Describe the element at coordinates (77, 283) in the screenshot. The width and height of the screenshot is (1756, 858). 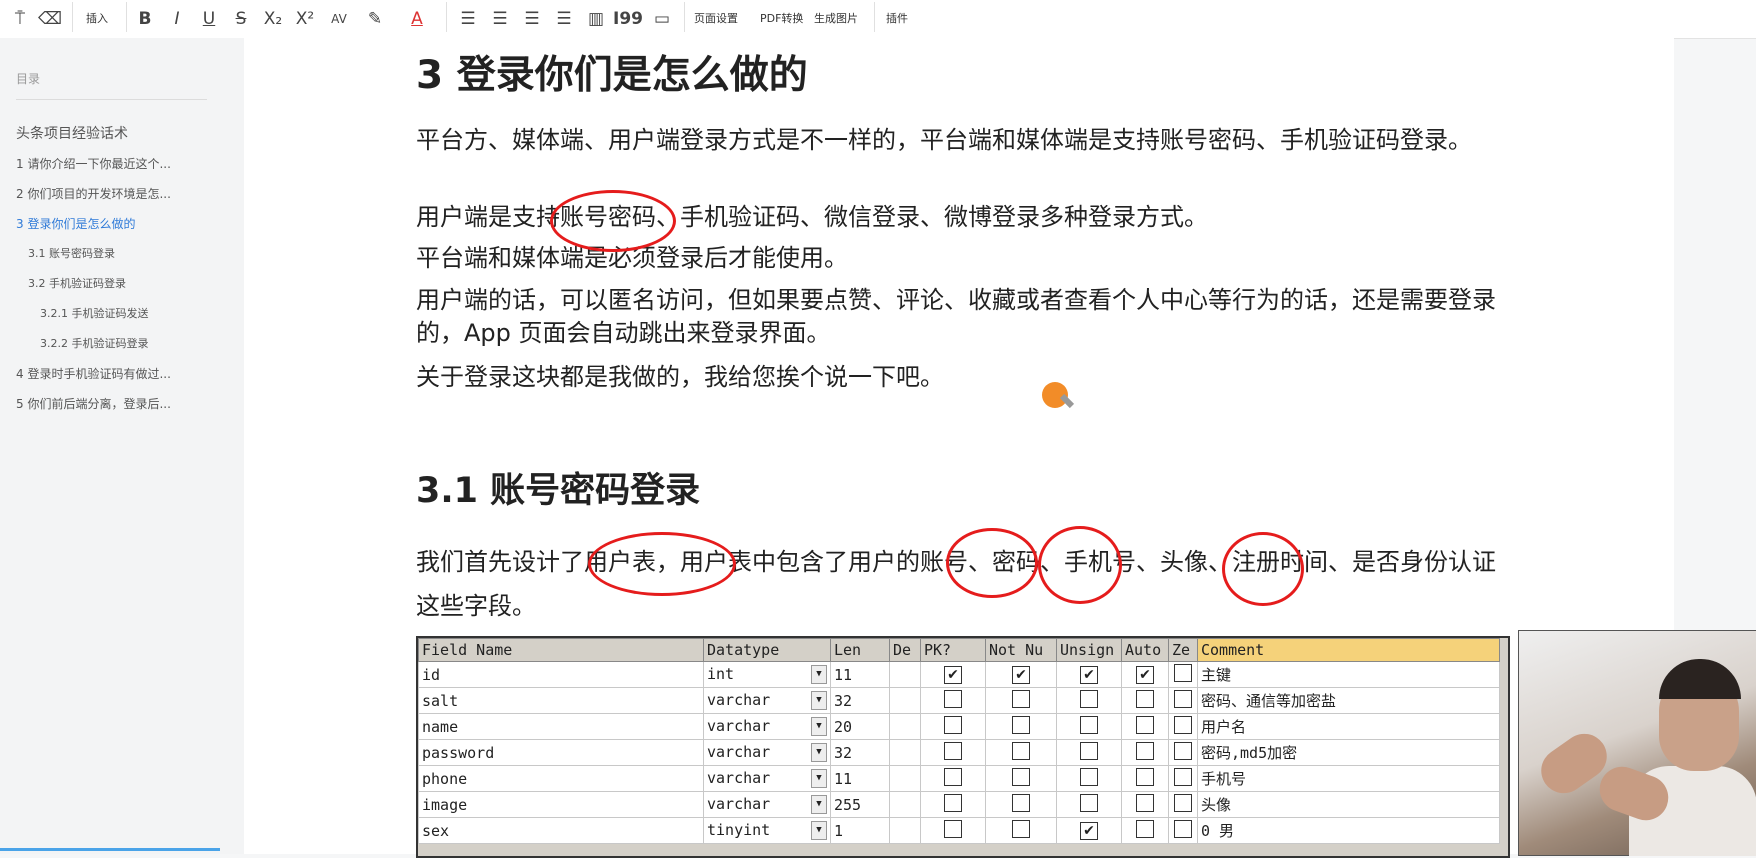
I see `toc-item-3-2: 3.2 手机验证码登录` at that location.